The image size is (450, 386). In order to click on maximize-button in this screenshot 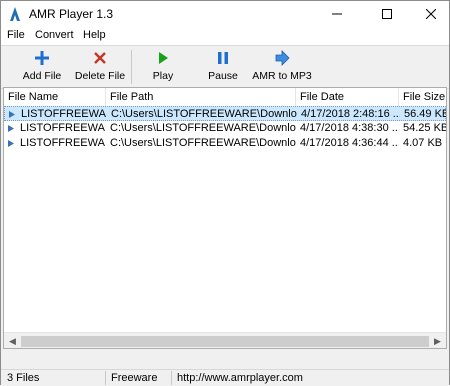, I will do `click(387, 14)`.